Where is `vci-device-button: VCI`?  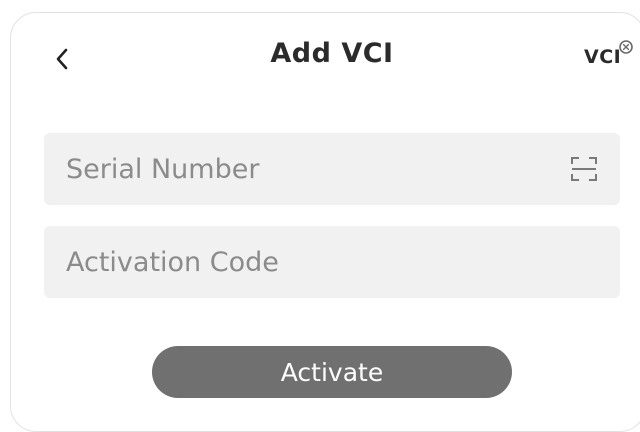
vci-device-button: VCI is located at coordinates (609, 58).